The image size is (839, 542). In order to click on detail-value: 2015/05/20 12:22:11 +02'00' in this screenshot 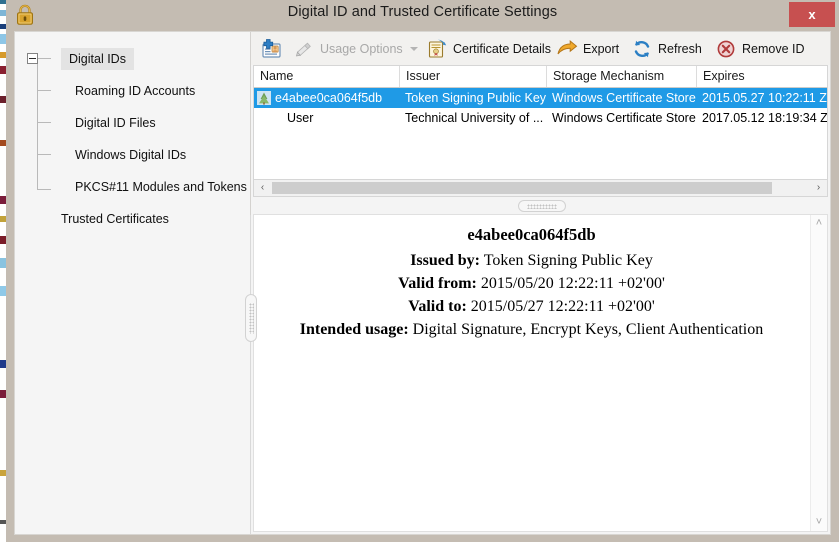, I will do `click(572, 283)`.